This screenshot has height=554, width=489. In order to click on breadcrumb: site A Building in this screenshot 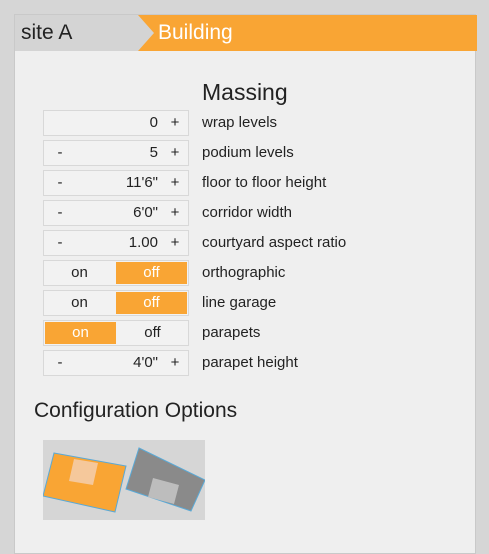, I will do `click(246, 33)`.